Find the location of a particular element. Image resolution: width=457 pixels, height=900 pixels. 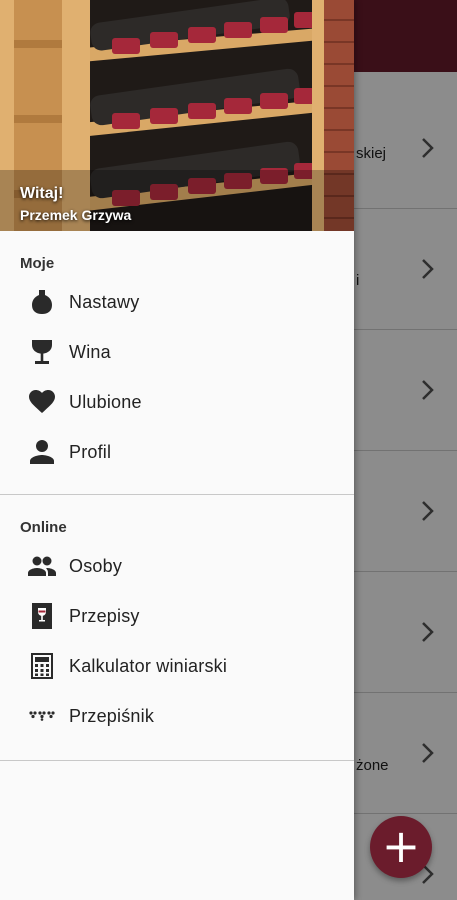

menu-item-label: Wina is located at coordinates (90, 351).